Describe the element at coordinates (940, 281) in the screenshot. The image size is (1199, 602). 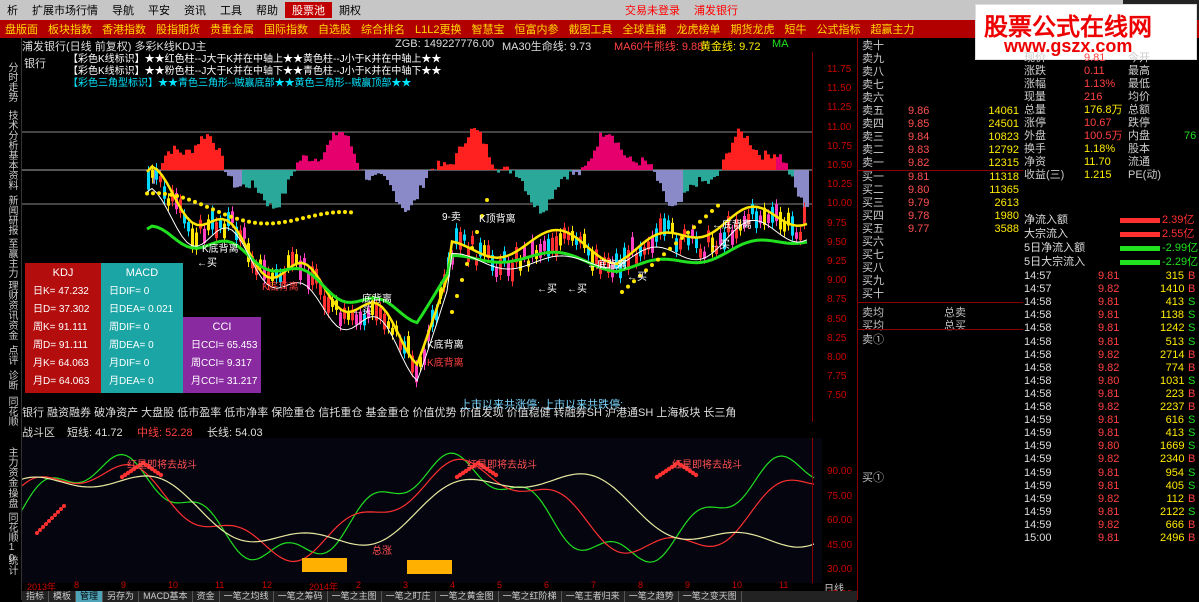
I see `order-book-row: 买九` at that location.